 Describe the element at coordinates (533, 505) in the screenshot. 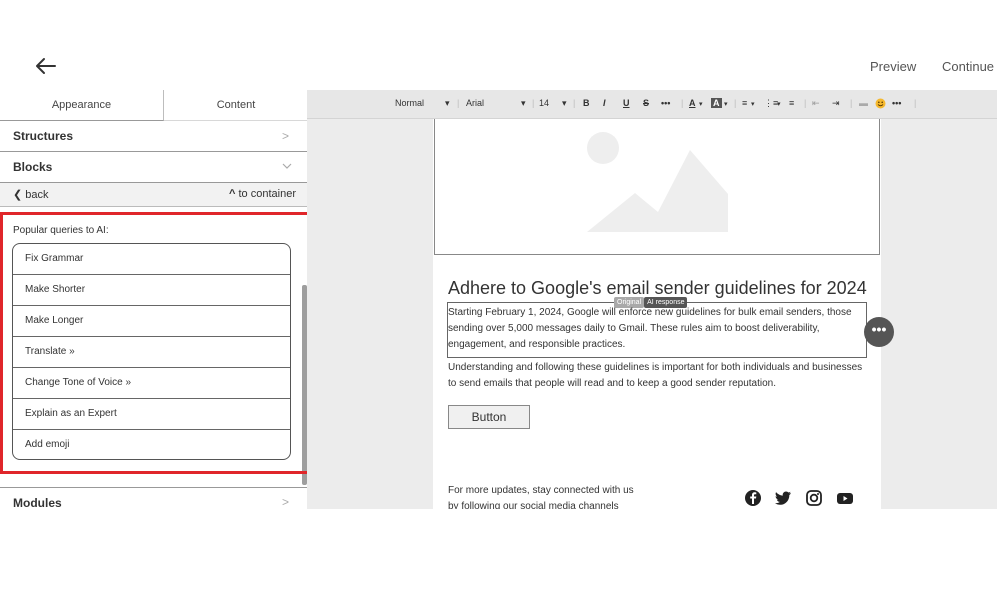

I see `footer-line-2: by following our social media channels` at that location.